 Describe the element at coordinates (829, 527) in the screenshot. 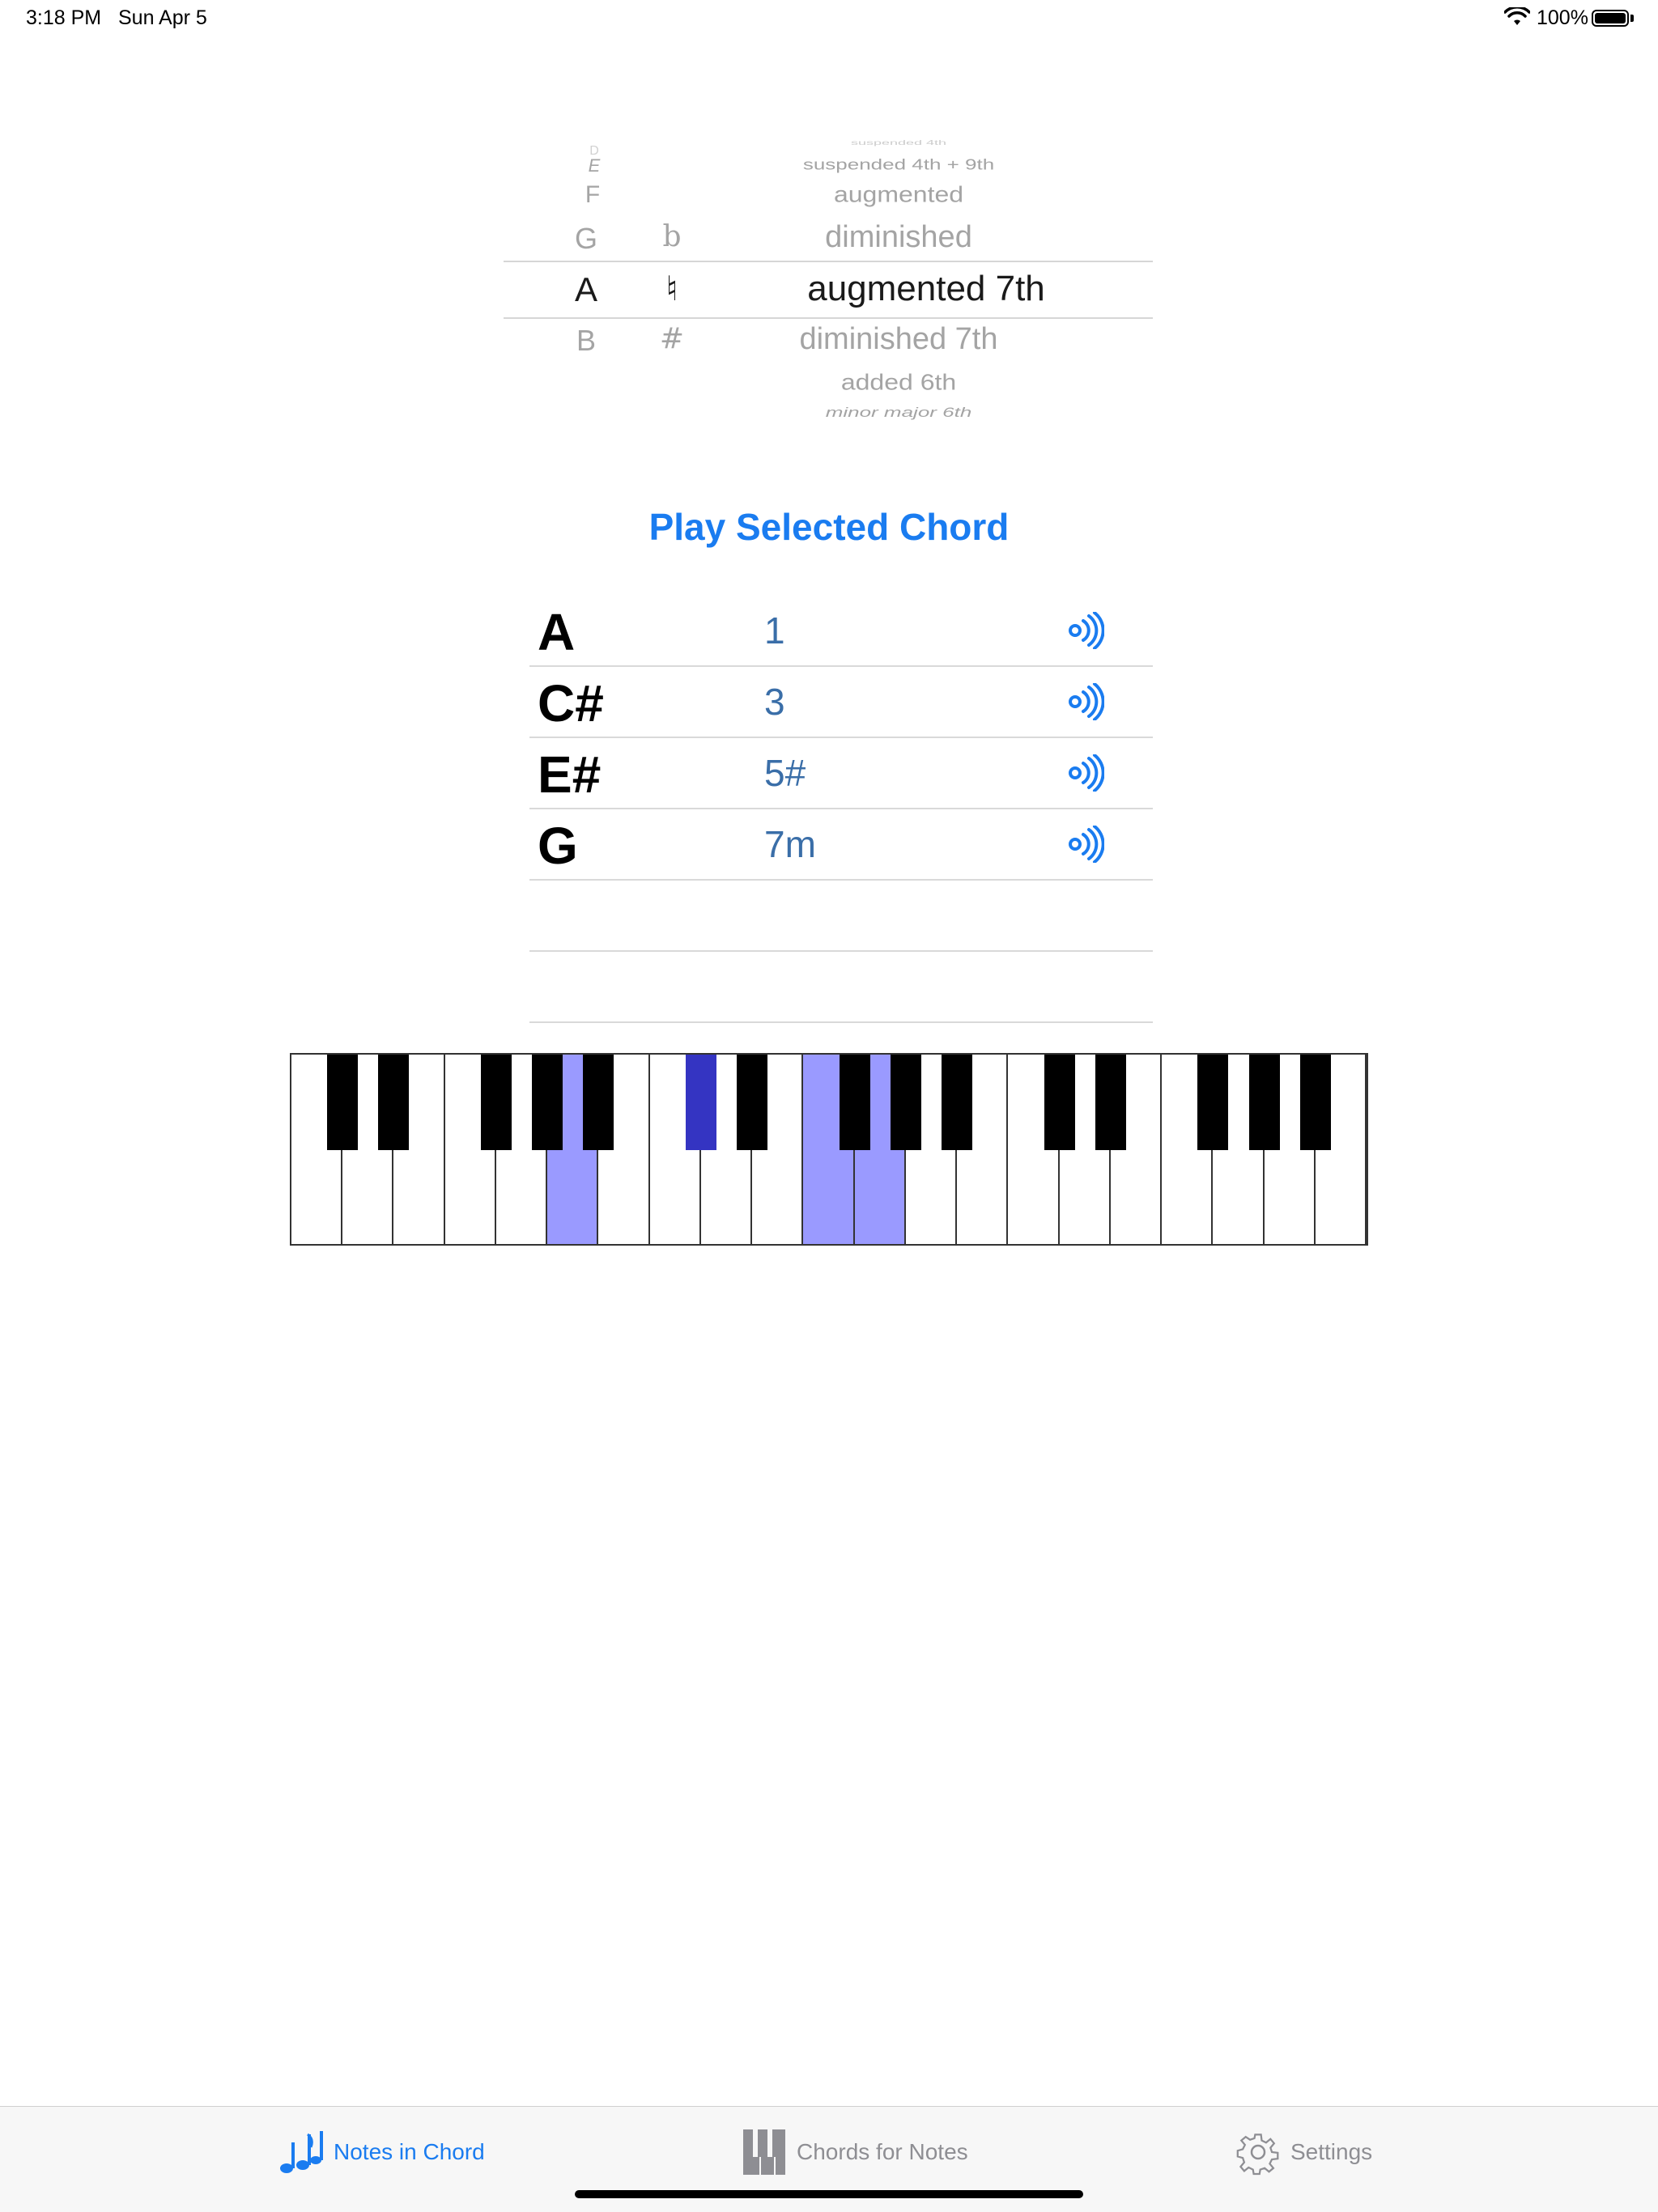

I see `play-selected-chord-button: Play Selected Chord` at that location.